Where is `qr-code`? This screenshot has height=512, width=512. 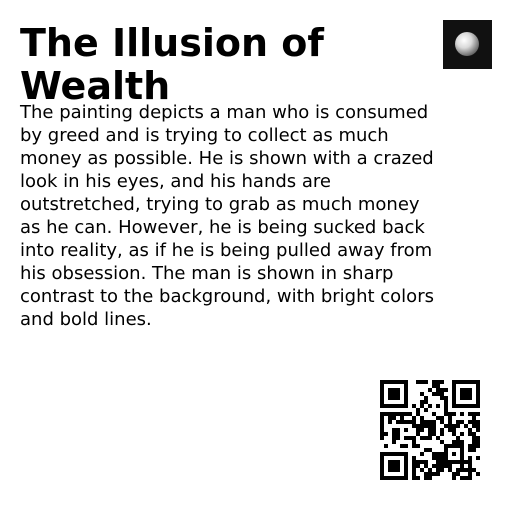 qr-code is located at coordinates (430, 430).